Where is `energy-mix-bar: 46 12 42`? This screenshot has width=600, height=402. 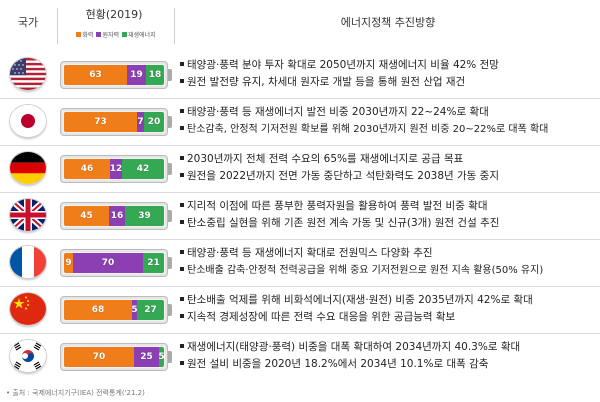 energy-mix-bar: 46 12 42 is located at coordinates (114, 169).